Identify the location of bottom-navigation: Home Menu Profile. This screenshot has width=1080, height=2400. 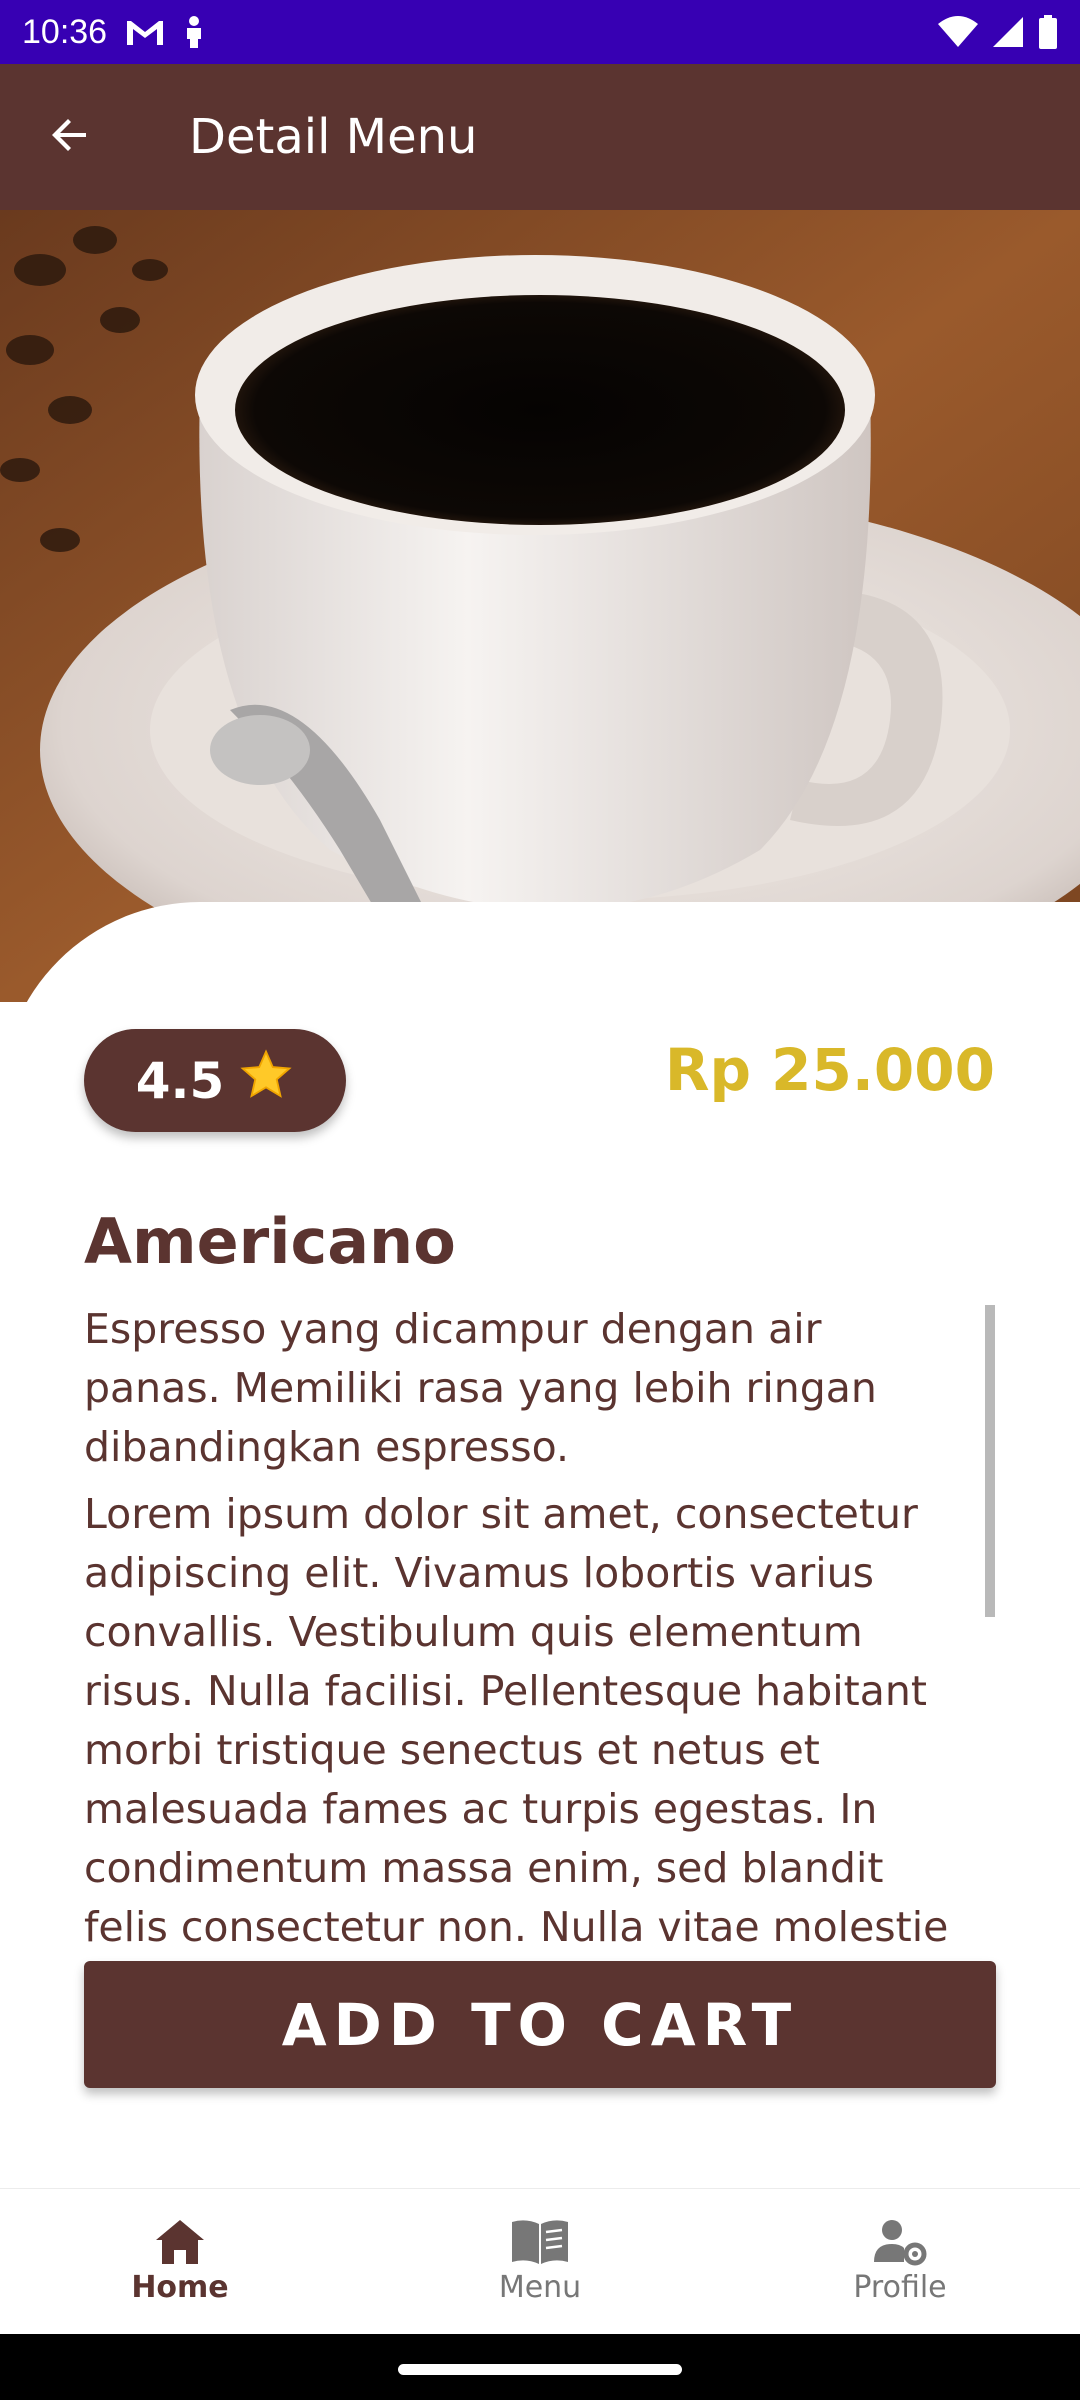
(540, 2261).